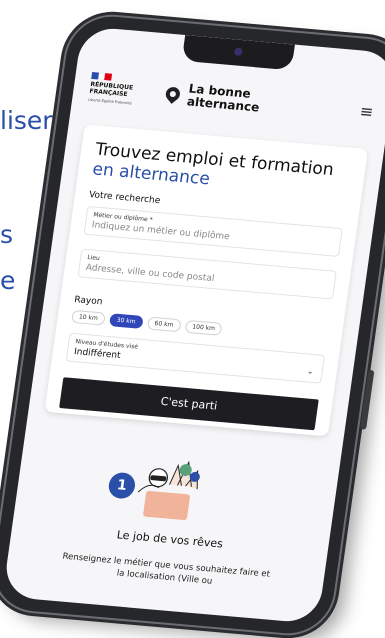 This screenshot has width=385, height=638. What do you see at coordinates (164, 324) in the screenshot?
I see `rayon-chip-60: 60 km` at bounding box center [164, 324].